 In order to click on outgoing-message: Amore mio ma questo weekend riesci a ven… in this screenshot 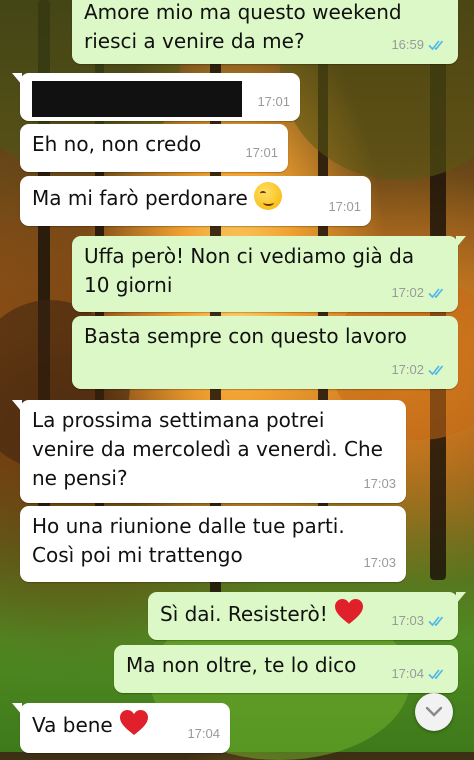, I will do `click(265, 32)`.